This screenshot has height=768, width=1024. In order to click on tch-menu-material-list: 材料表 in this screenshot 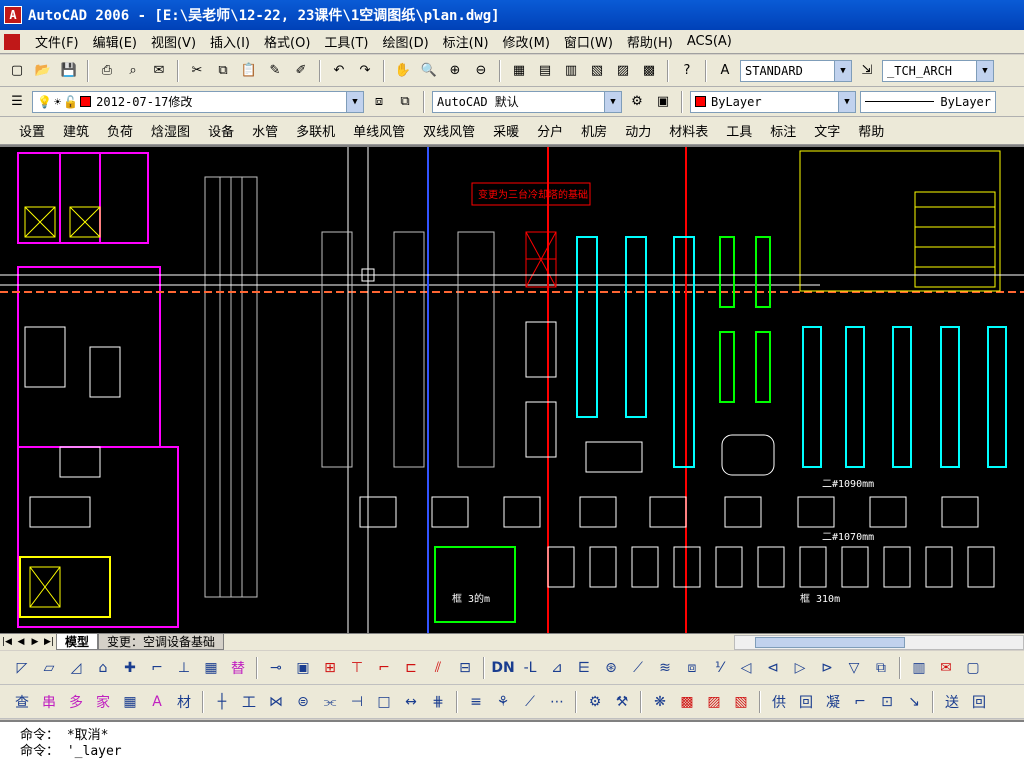, I will do `click(688, 130)`.